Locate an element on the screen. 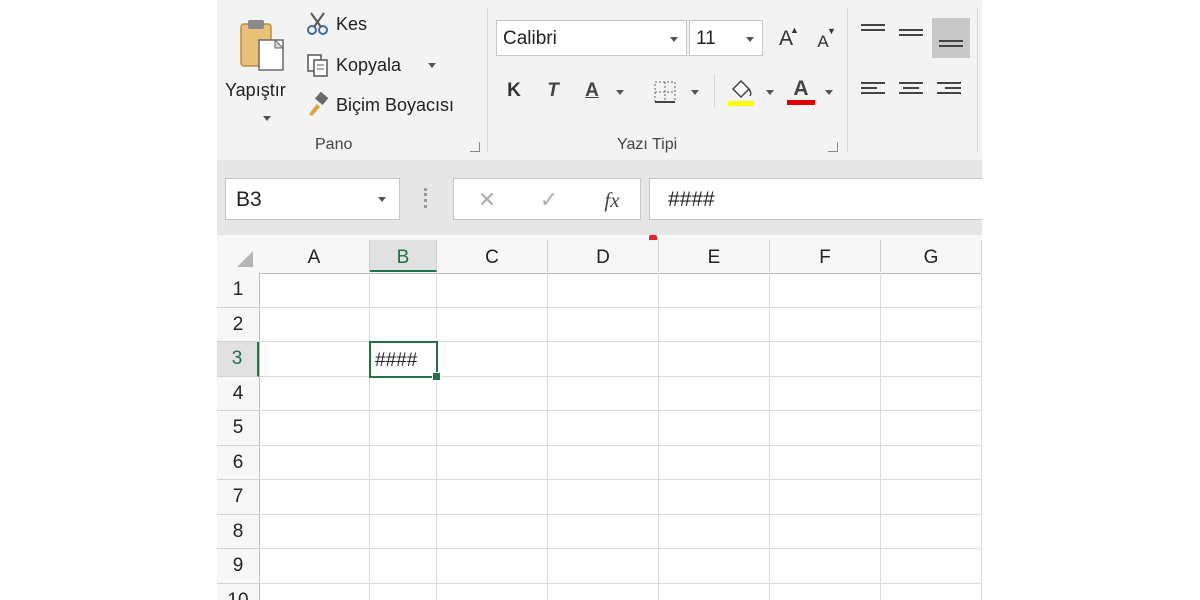 This screenshot has width=1200, height=600. align-middle-button is located at coordinates (913, 33).